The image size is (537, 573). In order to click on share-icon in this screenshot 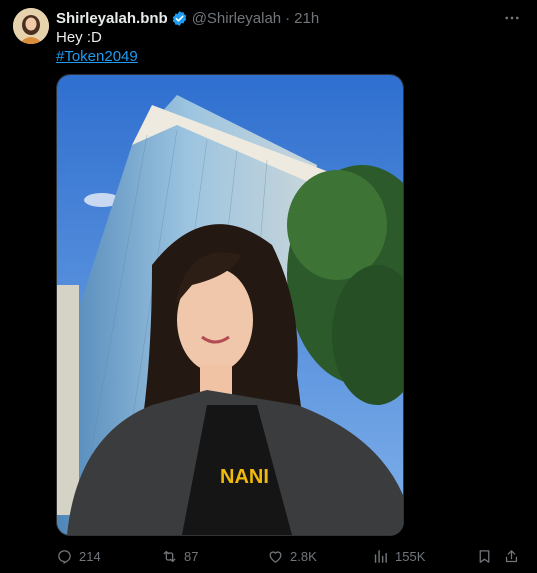, I will do `click(511, 555)`.